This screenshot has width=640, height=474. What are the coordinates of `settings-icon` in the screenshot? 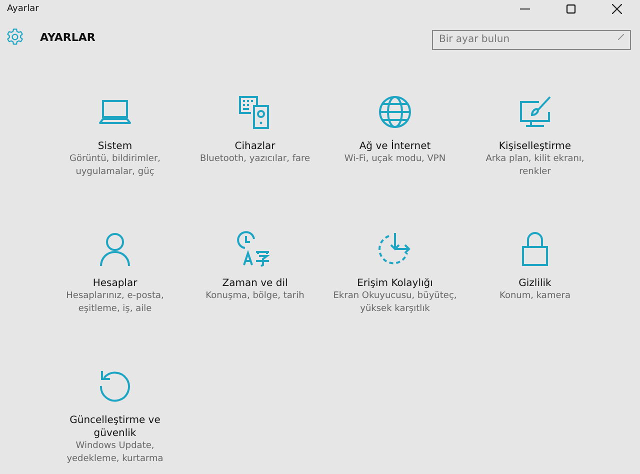 It's located at (15, 37).